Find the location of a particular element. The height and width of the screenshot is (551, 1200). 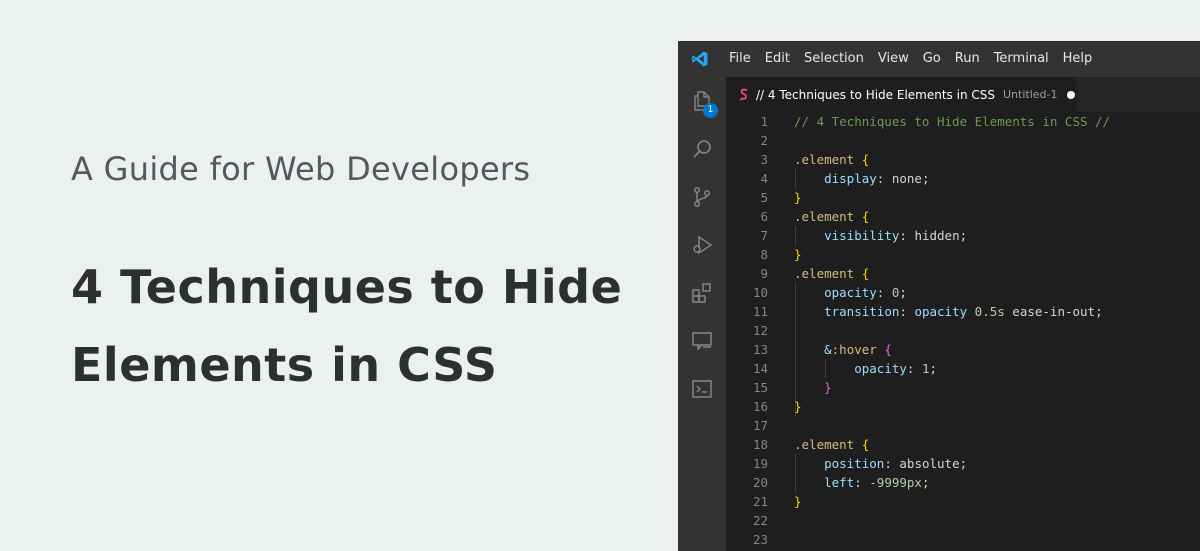

code-text: opacity: 0; is located at coordinates (850, 292).